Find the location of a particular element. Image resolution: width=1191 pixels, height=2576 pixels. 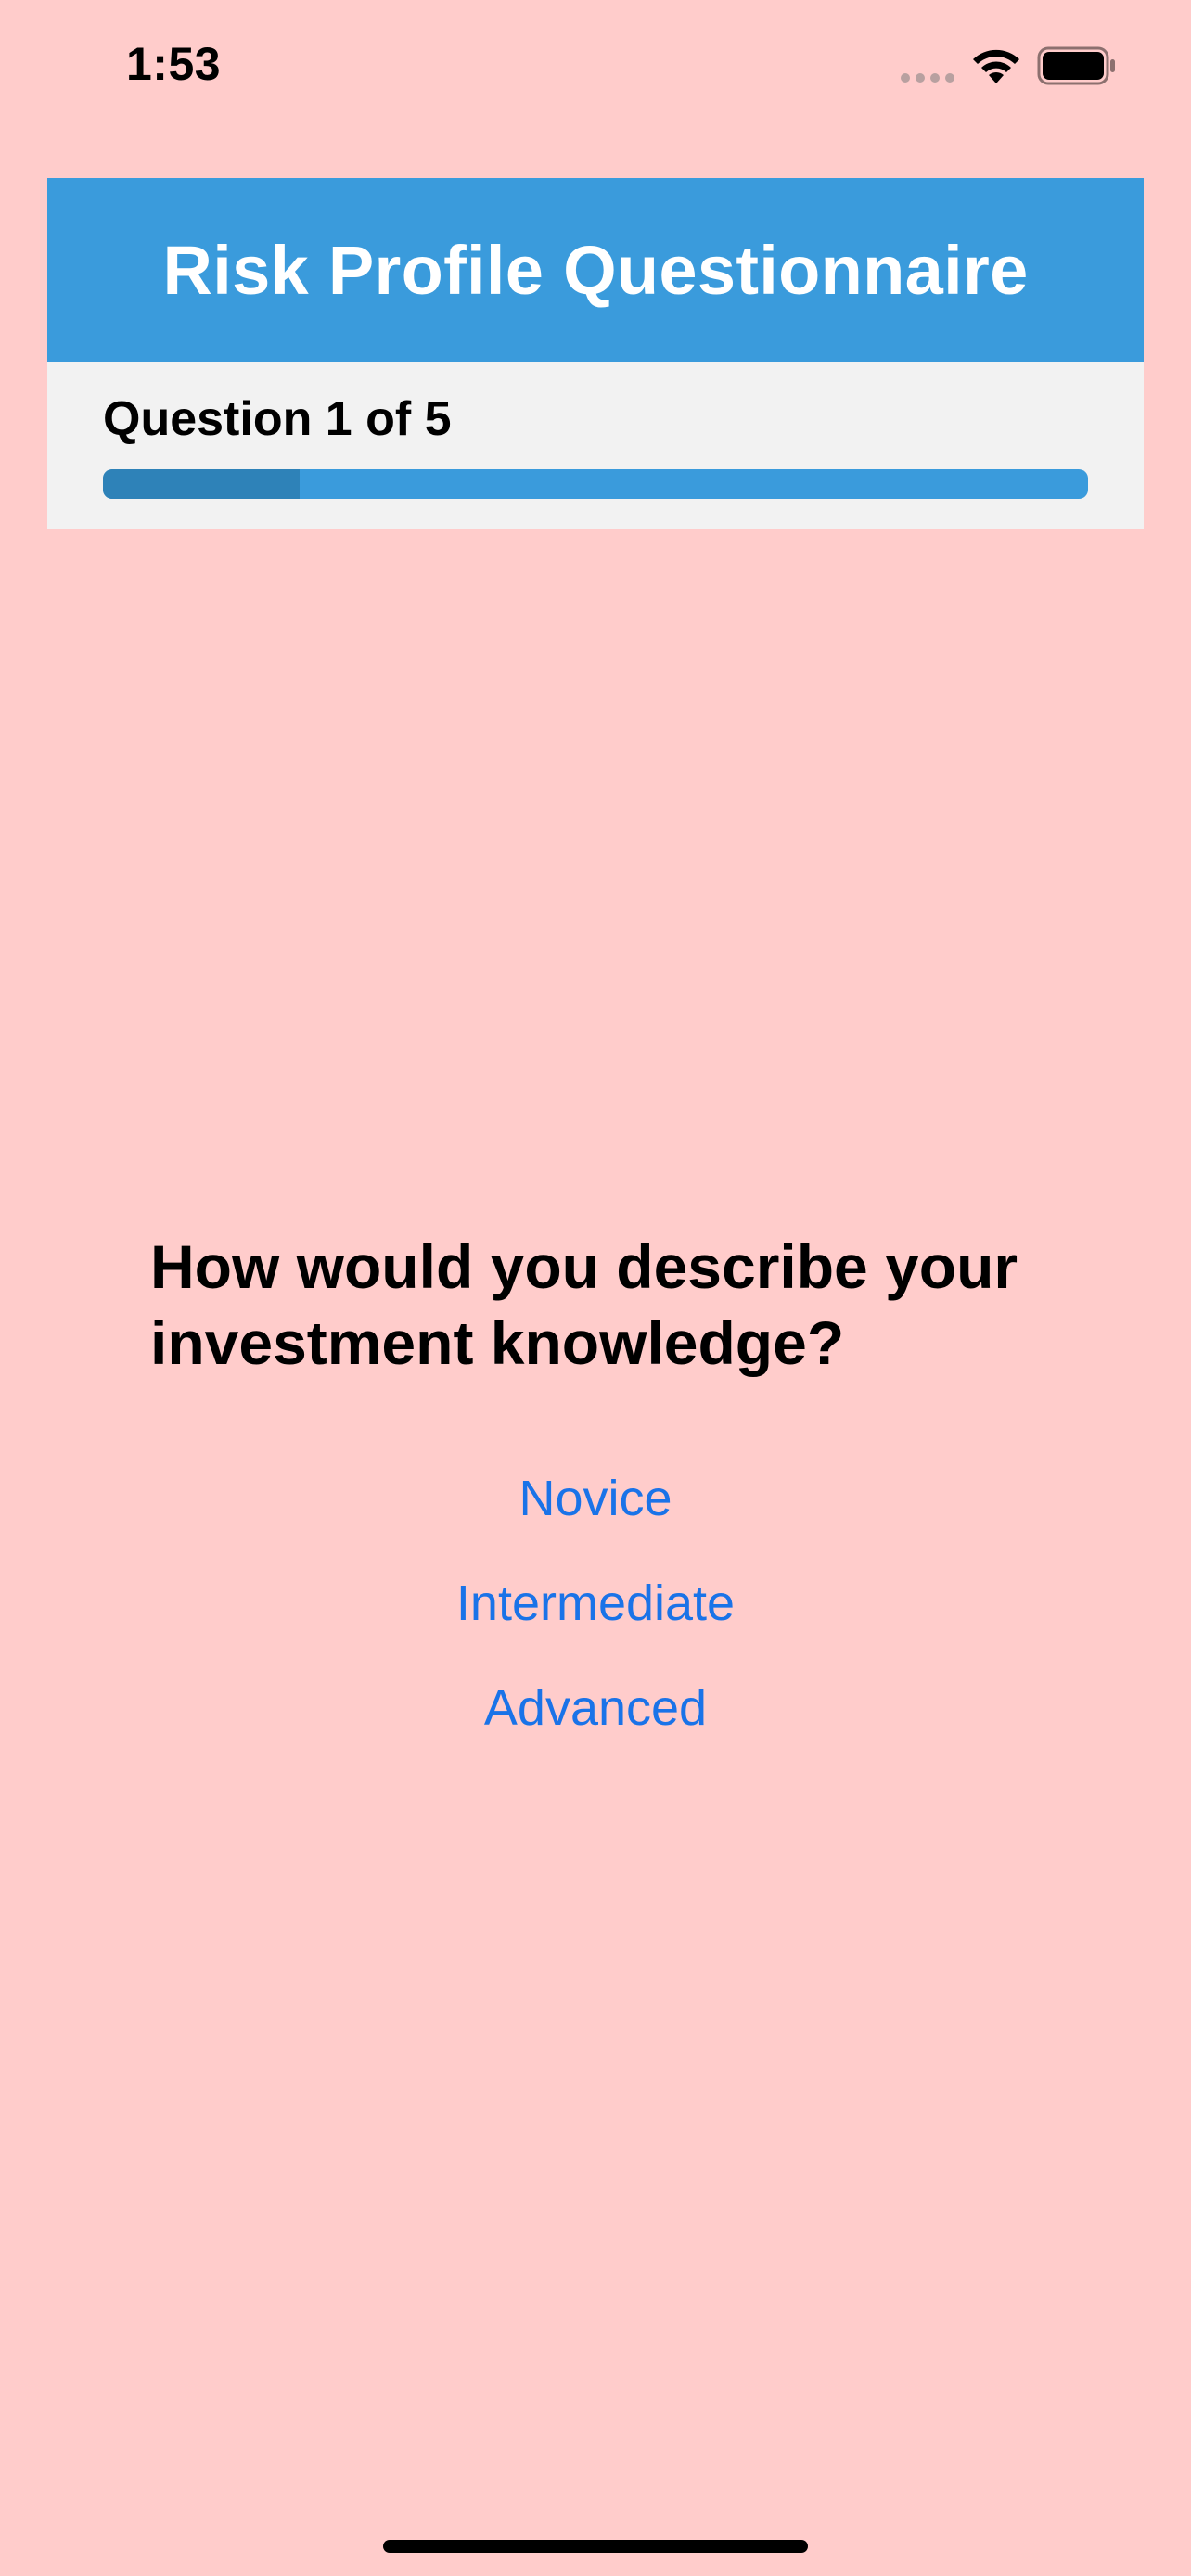

option-intermediate-button: Intermediate is located at coordinates (595, 1622).